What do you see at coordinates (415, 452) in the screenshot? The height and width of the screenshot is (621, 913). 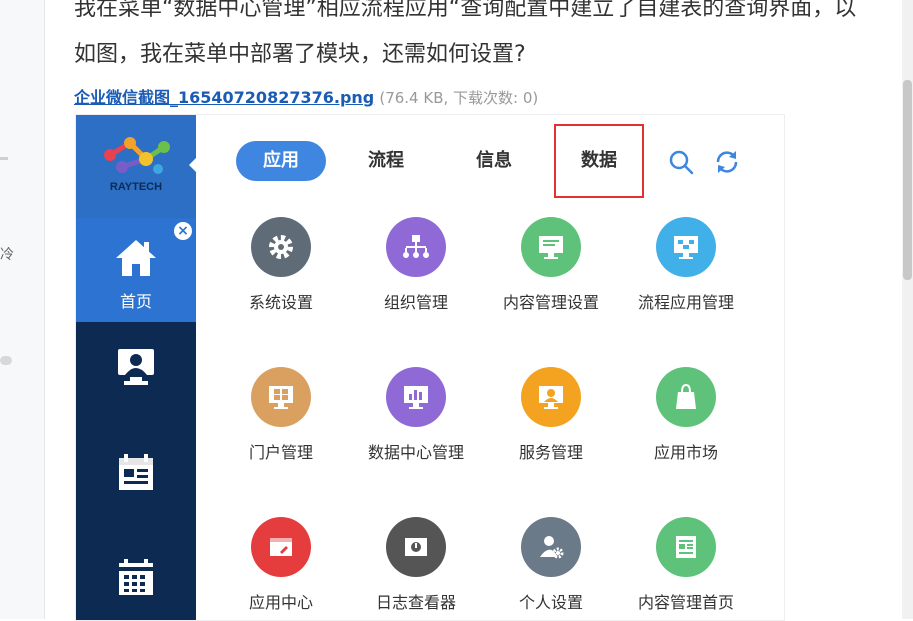 I see `app-tile-label: 数据中心管理` at bounding box center [415, 452].